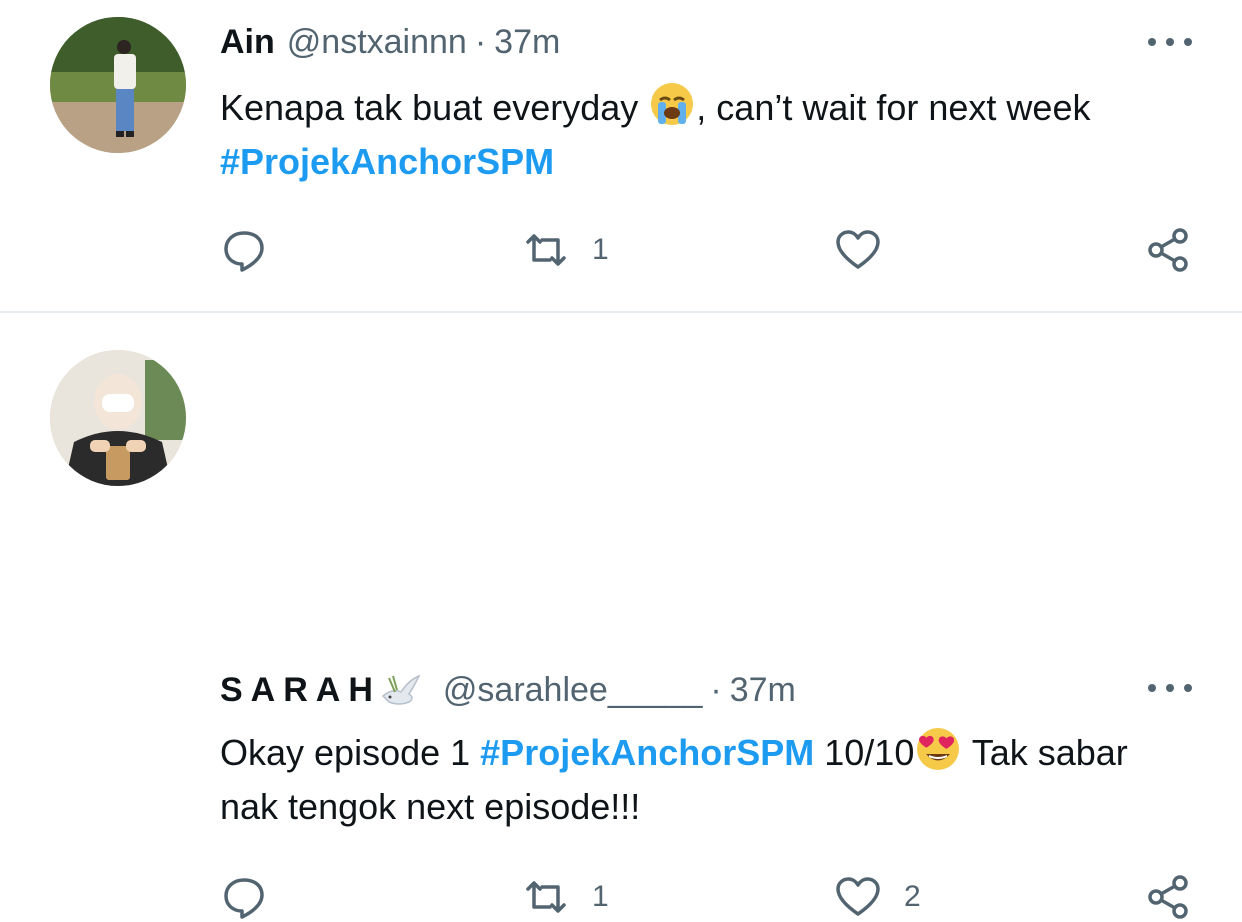 Image resolution: width=1242 pixels, height=922 pixels. I want to click on dove-icon, so click(401, 689).